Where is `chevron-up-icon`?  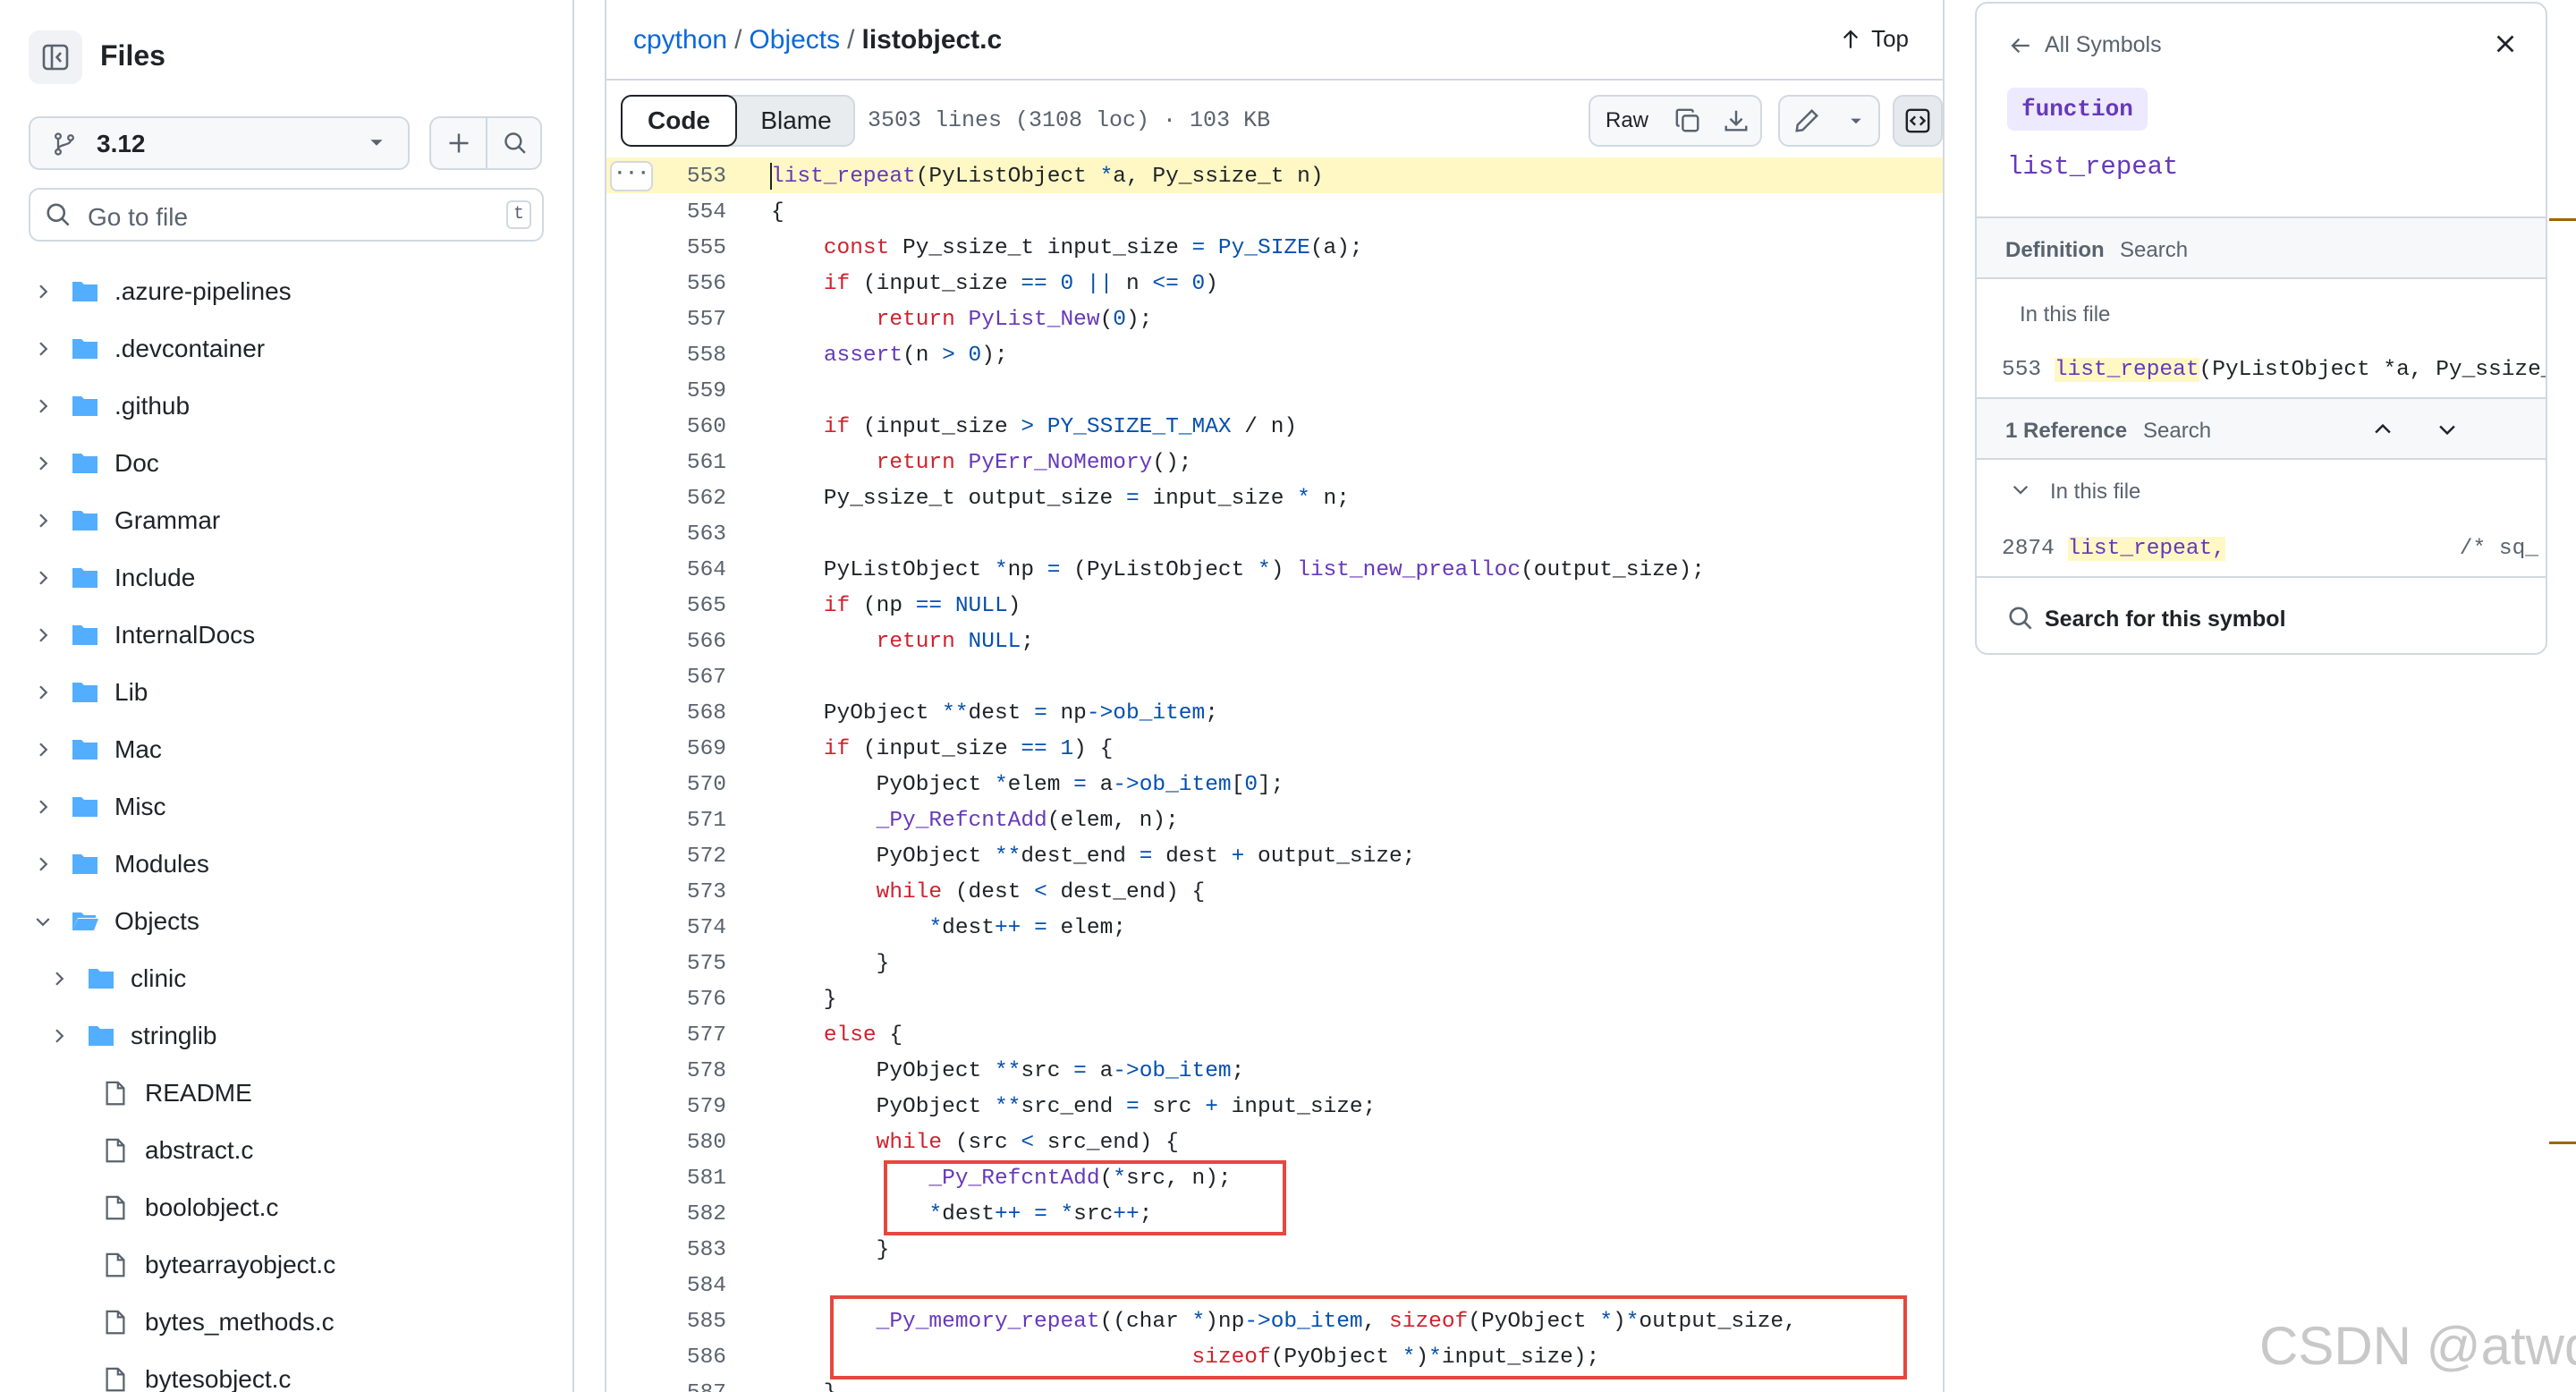 chevron-up-icon is located at coordinates (2382, 429).